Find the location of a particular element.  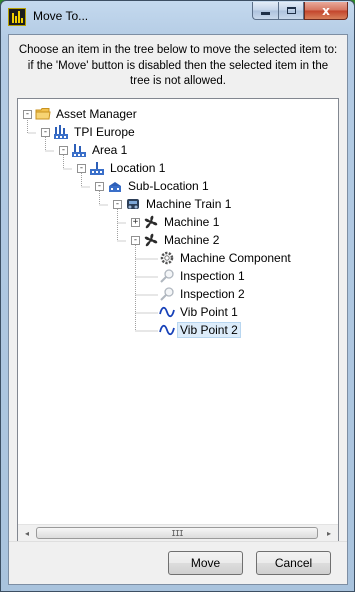

minimize-icon is located at coordinates (265, 13).